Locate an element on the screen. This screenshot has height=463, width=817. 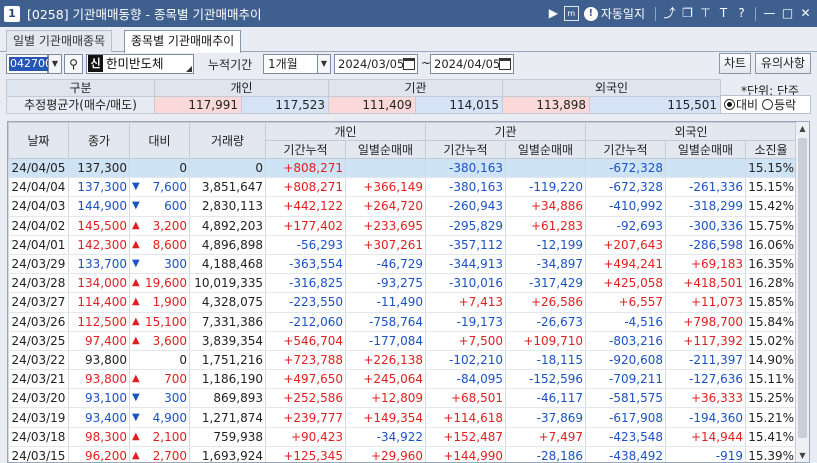
notice-button: 유의사항 is located at coordinates (783, 63).